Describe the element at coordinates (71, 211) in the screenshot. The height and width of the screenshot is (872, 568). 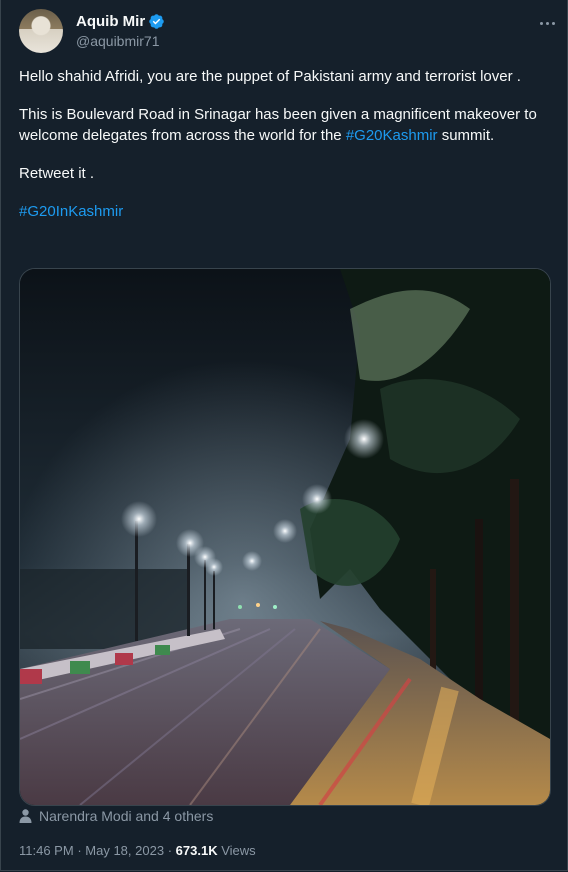
I see `hashtag-link: #G20InKashmir` at that location.